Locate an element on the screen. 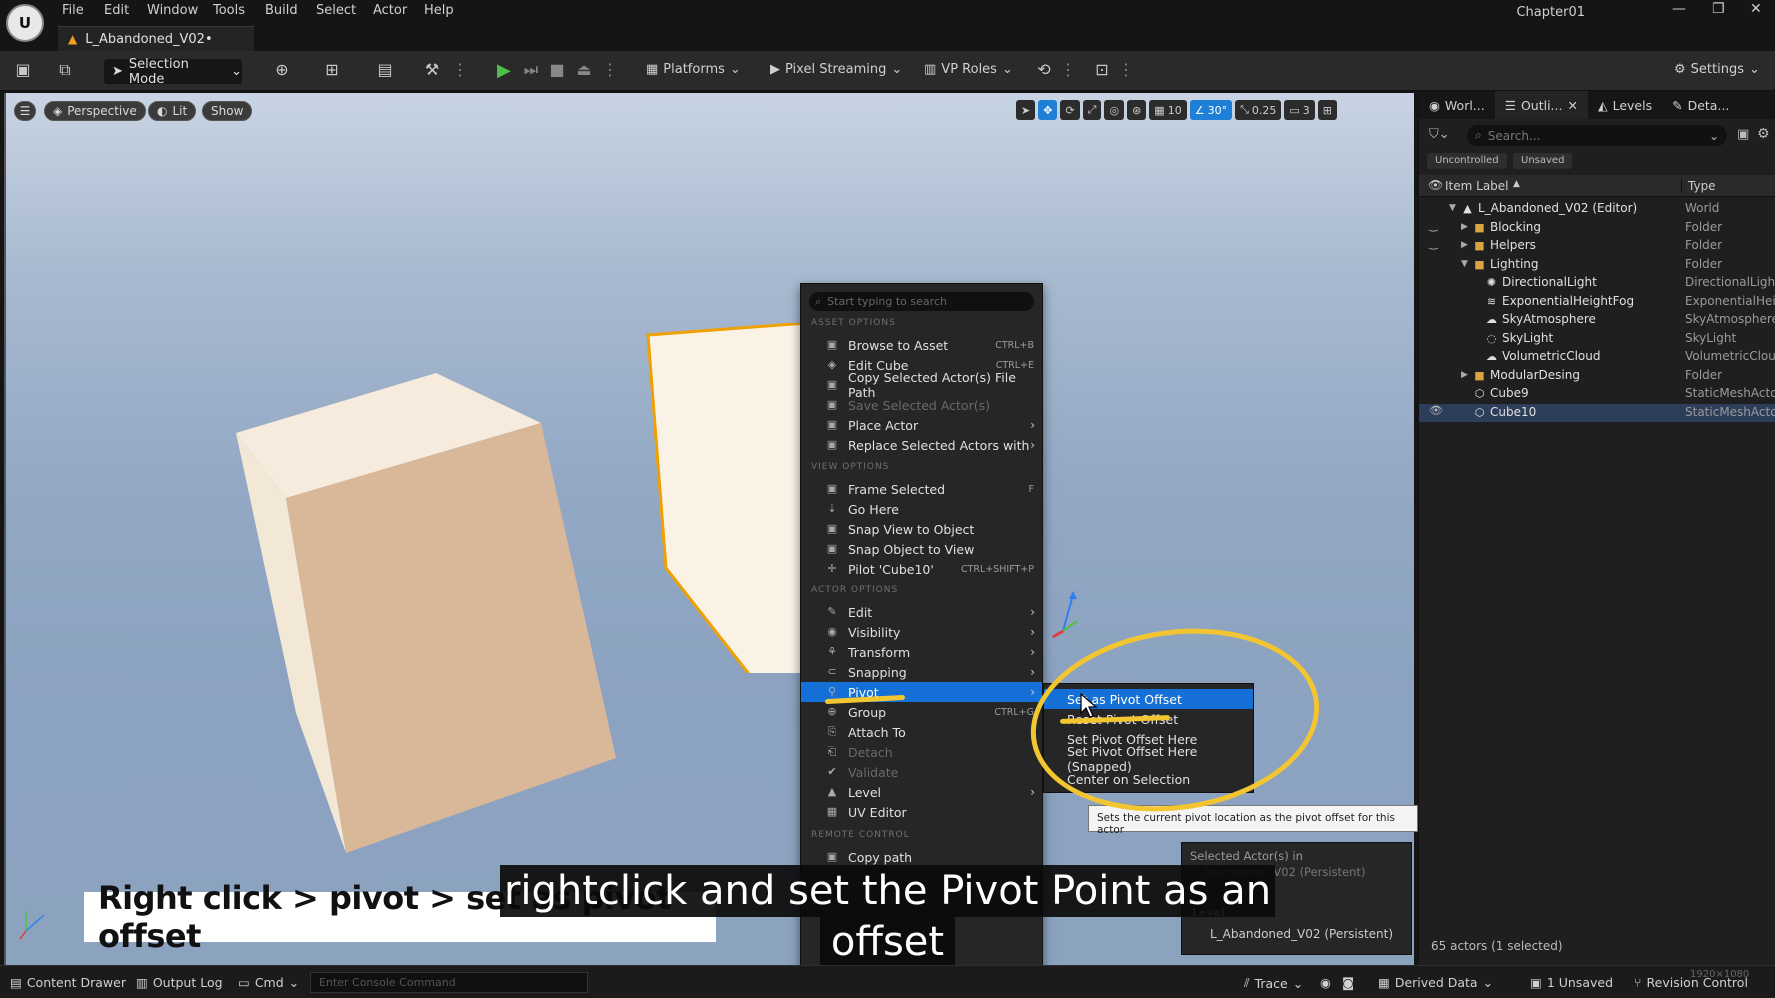 Image resolution: width=1775 pixels, height=998 pixels. outliner-row: ✺ DirectionalLight DirectionalLight is located at coordinates (1597, 283).